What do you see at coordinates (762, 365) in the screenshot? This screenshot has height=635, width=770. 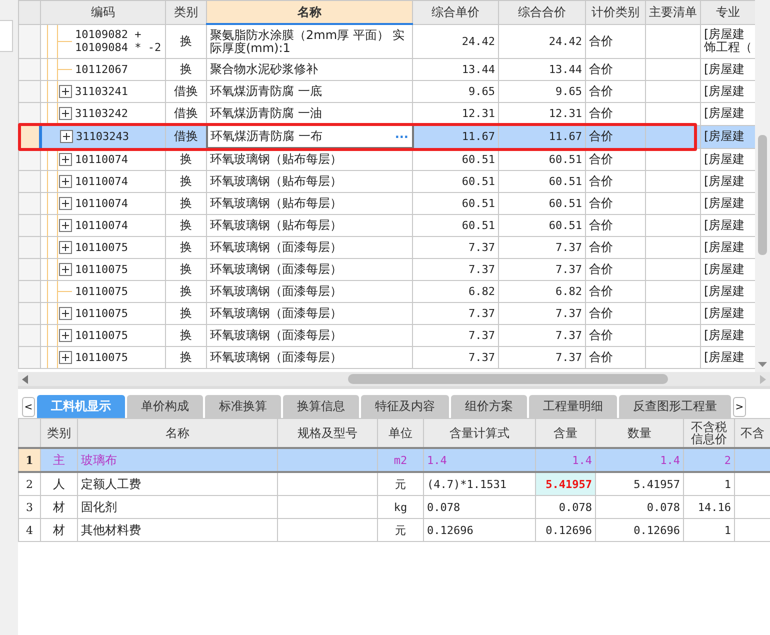 I see `scroll-down-icon` at bounding box center [762, 365].